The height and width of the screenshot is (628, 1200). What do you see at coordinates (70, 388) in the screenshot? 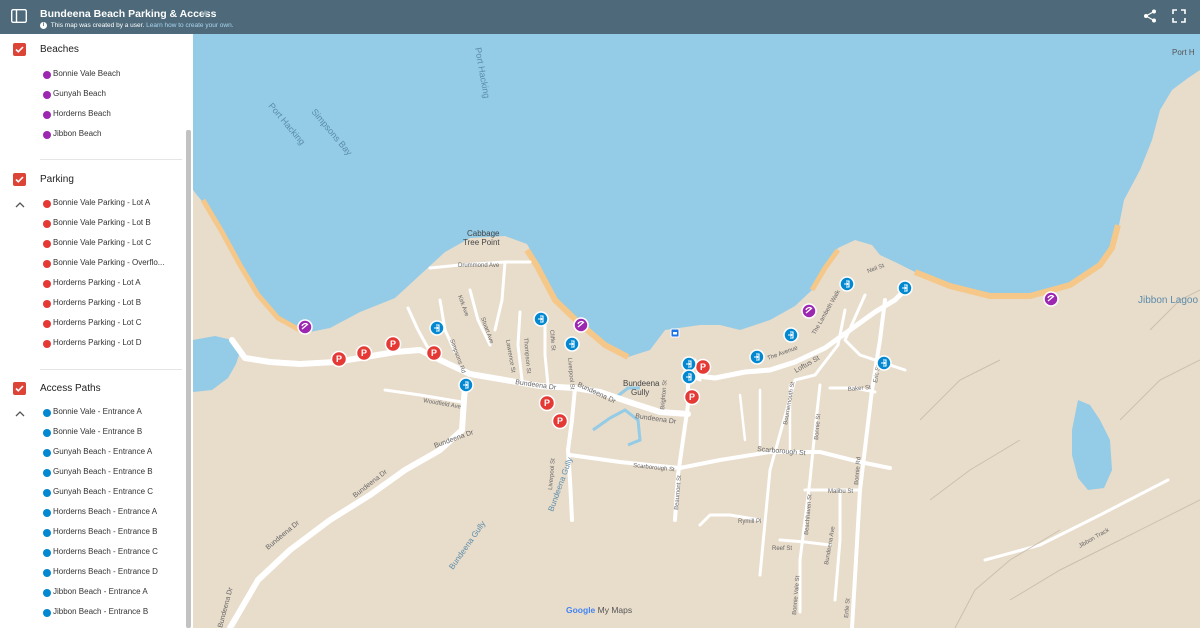
I see `layer-name: Access Paths` at bounding box center [70, 388].